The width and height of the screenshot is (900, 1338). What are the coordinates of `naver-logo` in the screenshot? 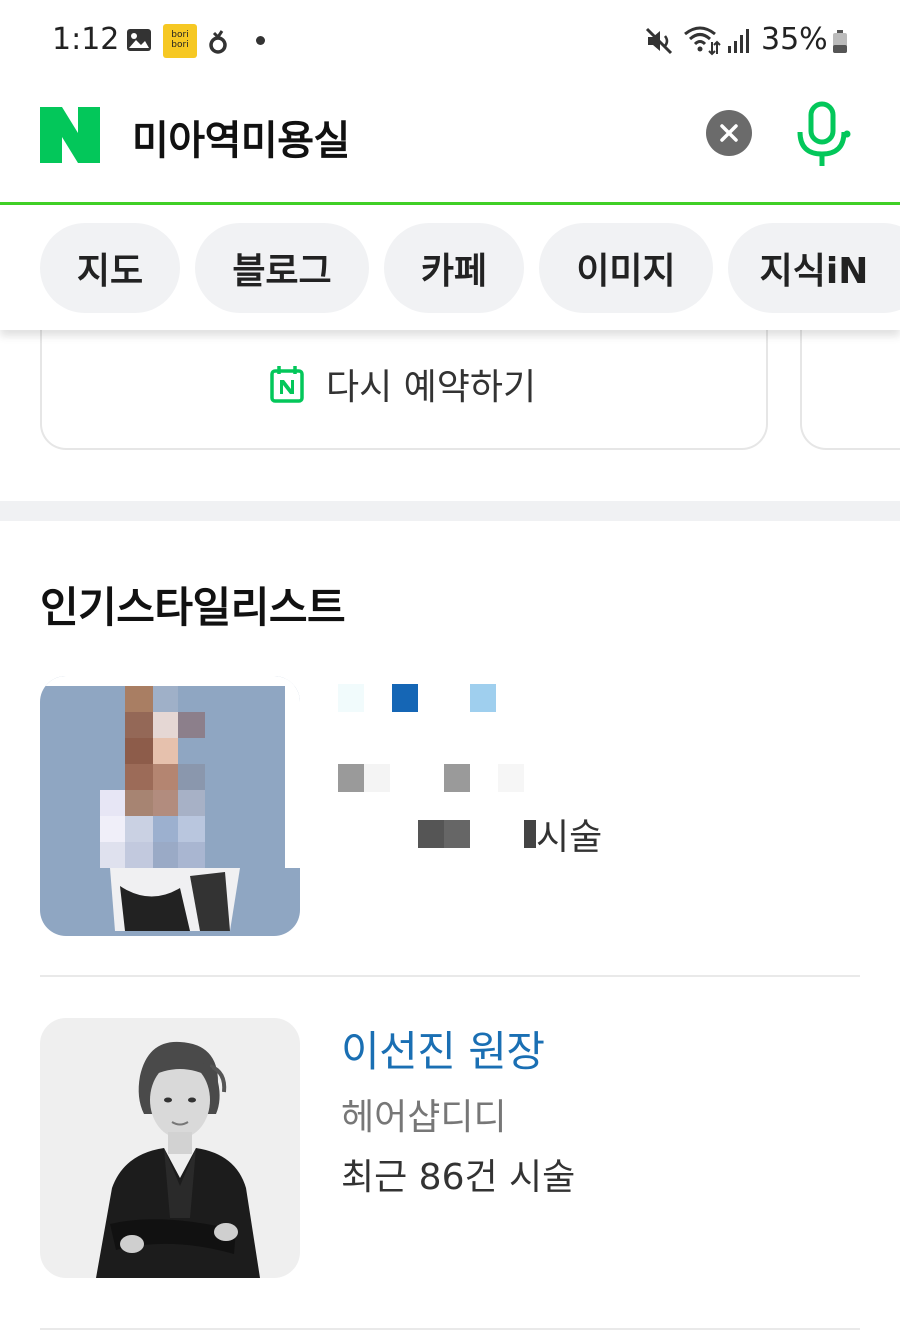 It's located at (70, 135).